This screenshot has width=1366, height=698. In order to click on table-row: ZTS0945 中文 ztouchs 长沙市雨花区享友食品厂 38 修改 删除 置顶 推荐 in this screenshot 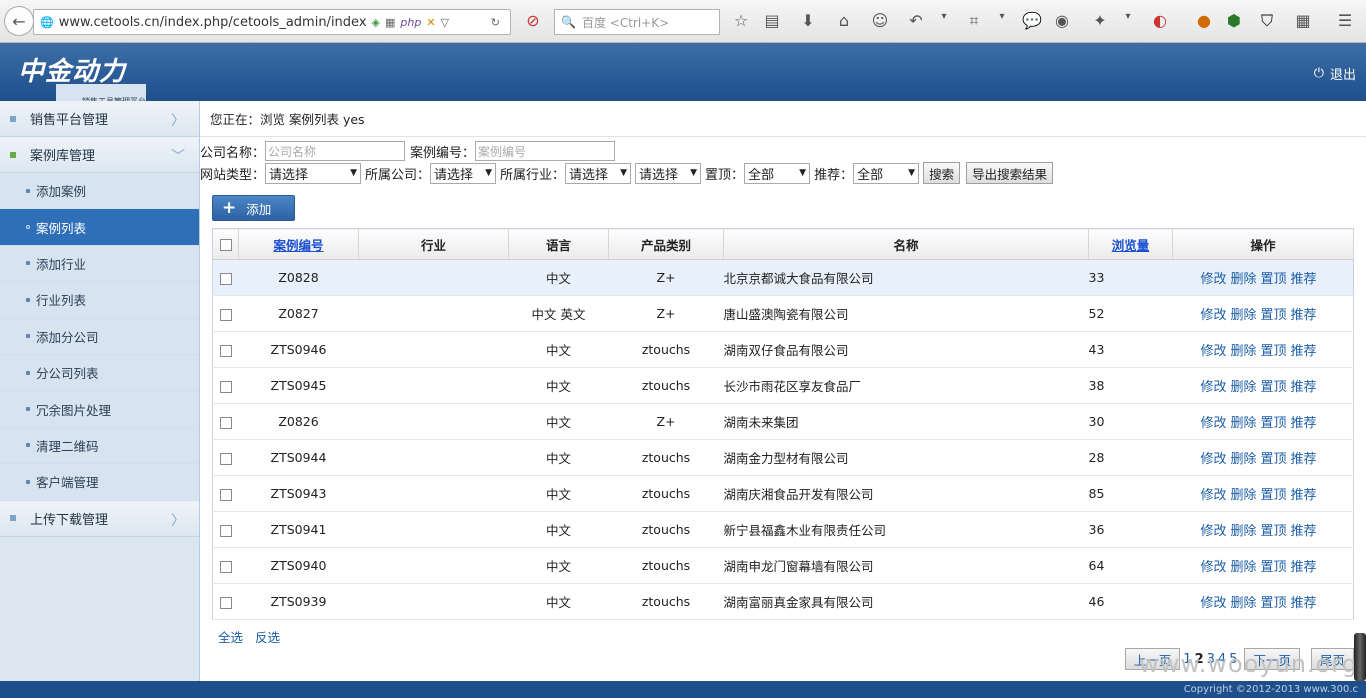, I will do `click(783, 385)`.